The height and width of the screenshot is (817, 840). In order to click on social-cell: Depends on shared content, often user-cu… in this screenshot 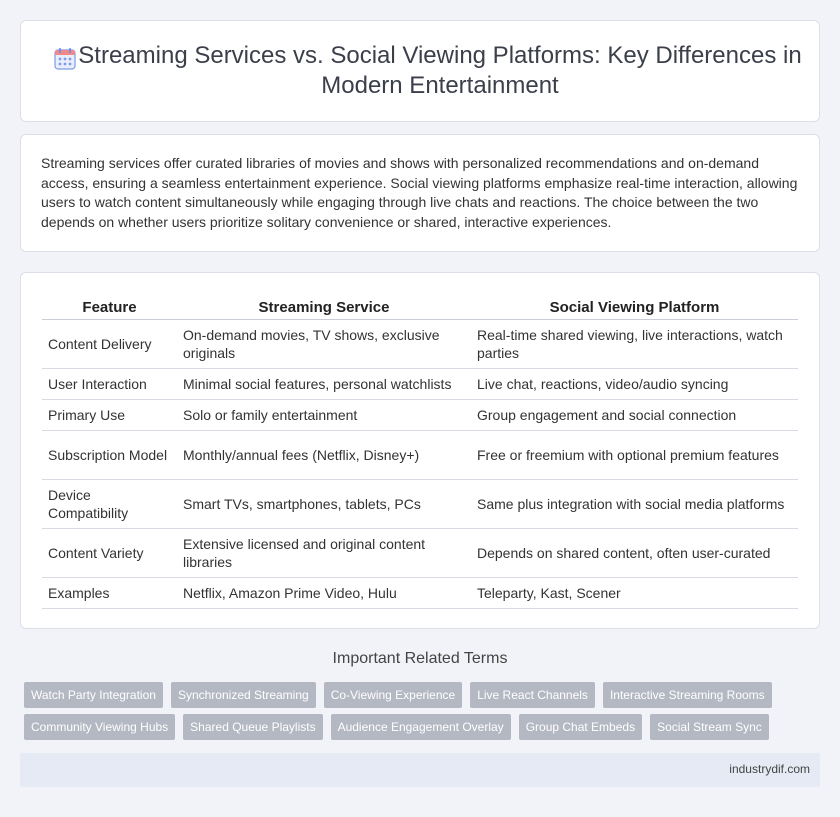, I will do `click(634, 553)`.